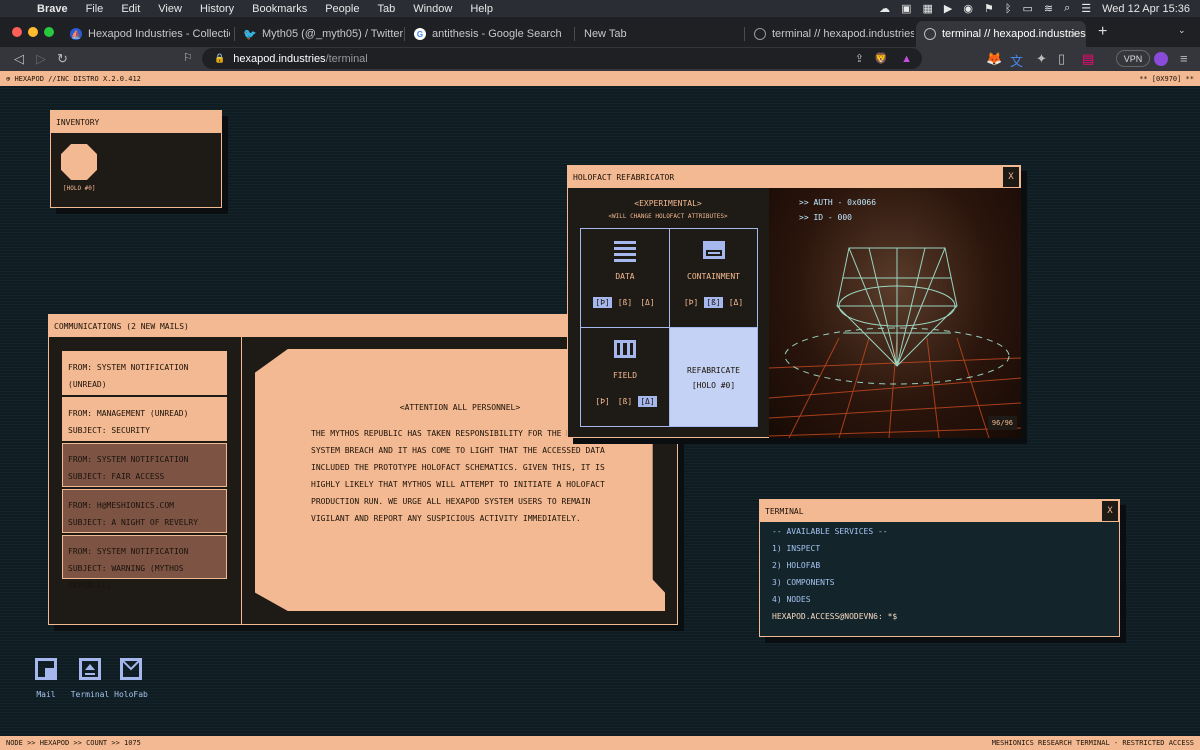 The image size is (1200, 750). Describe the element at coordinates (736, 302) in the screenshot. I see `containment-opt-3: [Δ]` at that location.